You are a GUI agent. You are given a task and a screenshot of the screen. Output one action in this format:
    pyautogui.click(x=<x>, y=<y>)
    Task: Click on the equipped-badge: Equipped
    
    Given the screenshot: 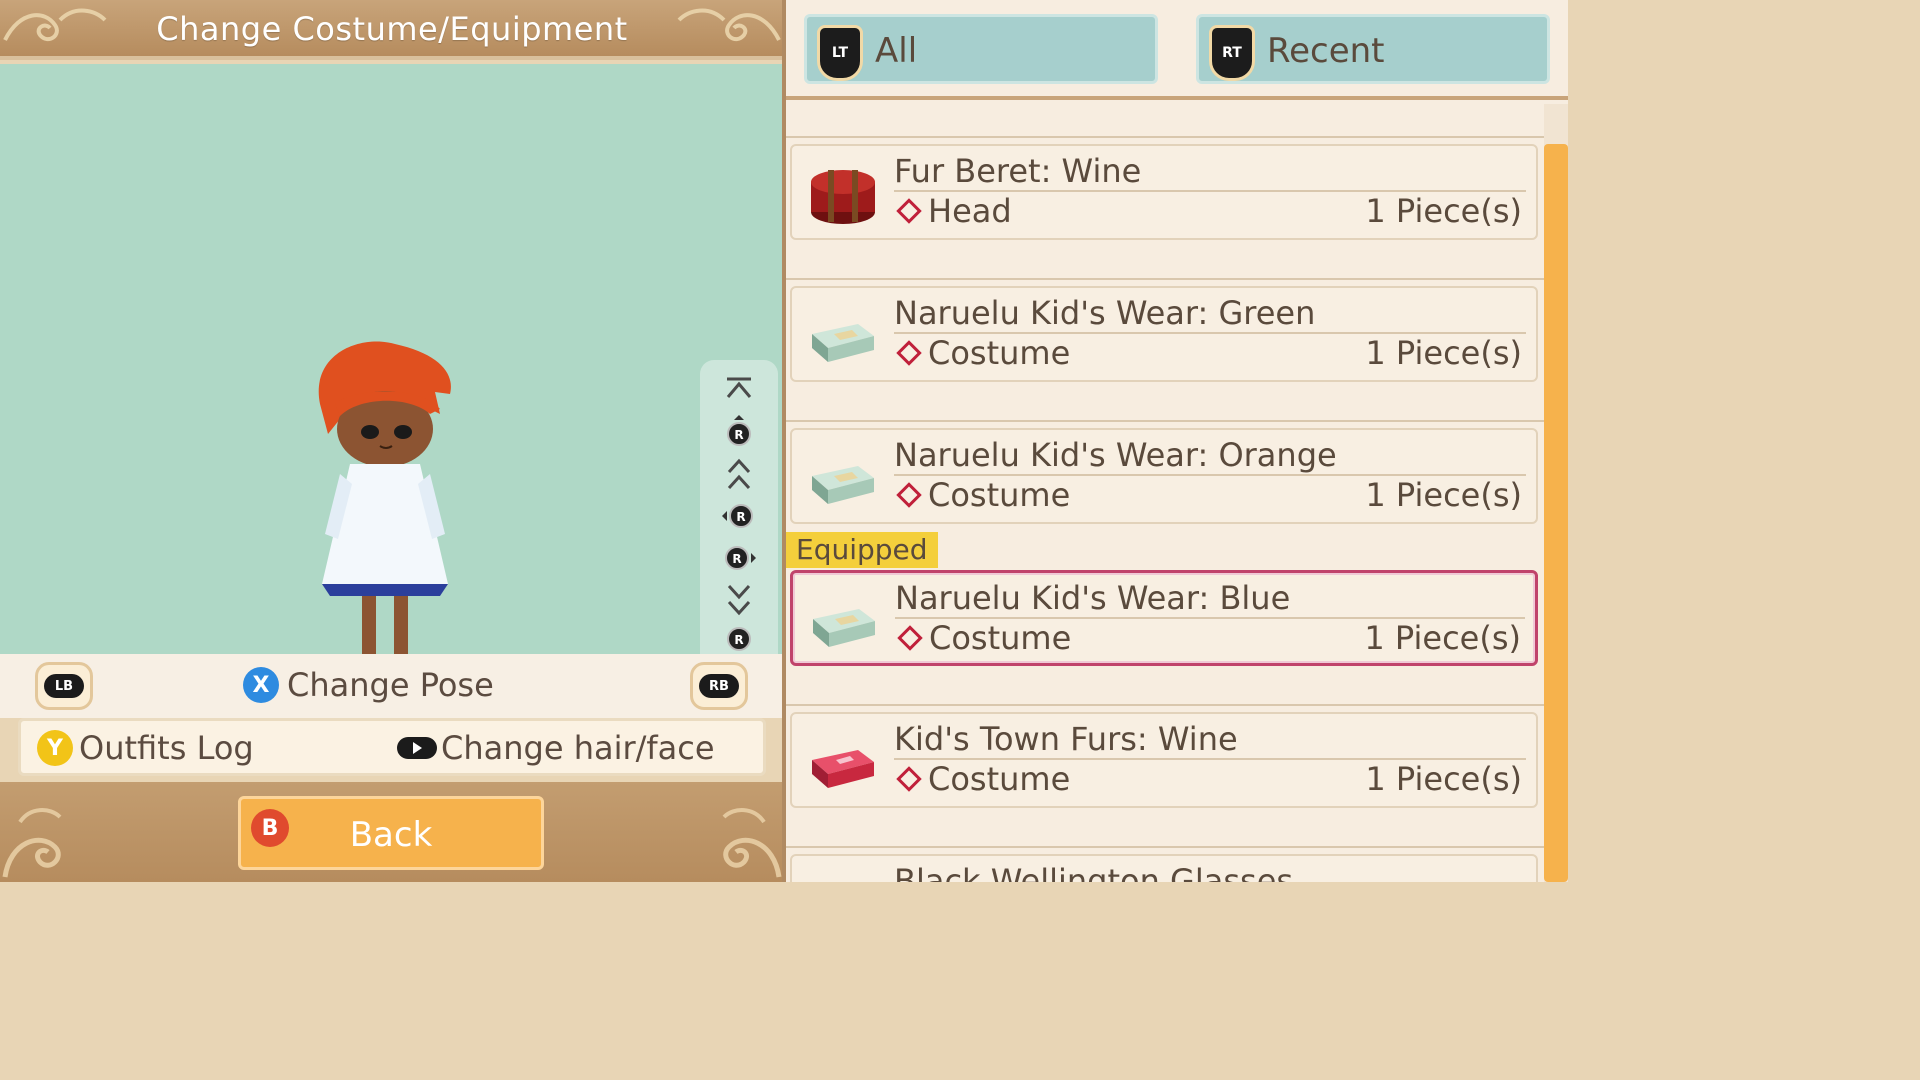 What is the action you would take?
    pyautogui.click(x=862, y=550)
    